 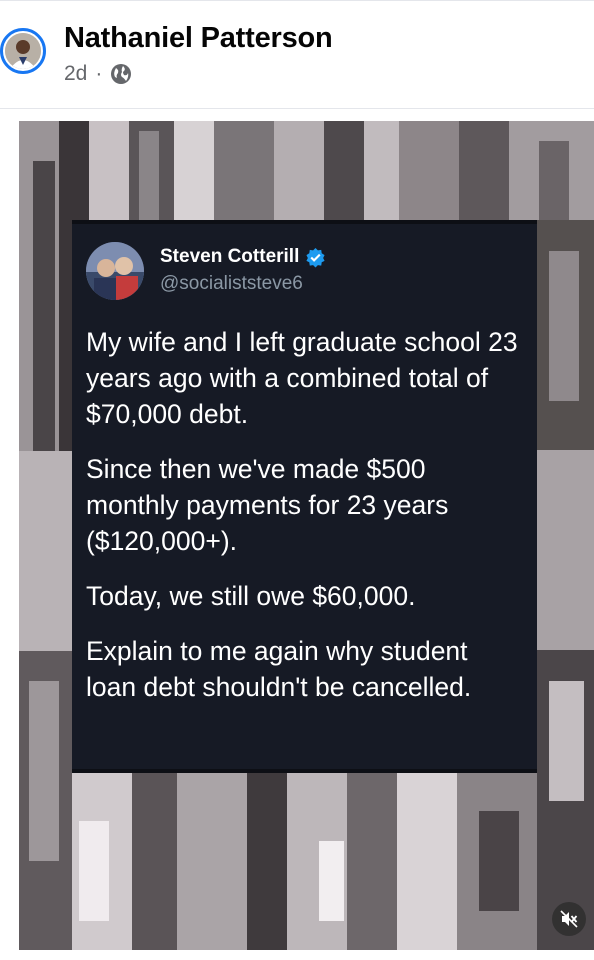 What do you see at coordinates (231, 283) in the screenshot?
I see `tweet-handle: @socialiststeve6` at bounding box center [231, 283].